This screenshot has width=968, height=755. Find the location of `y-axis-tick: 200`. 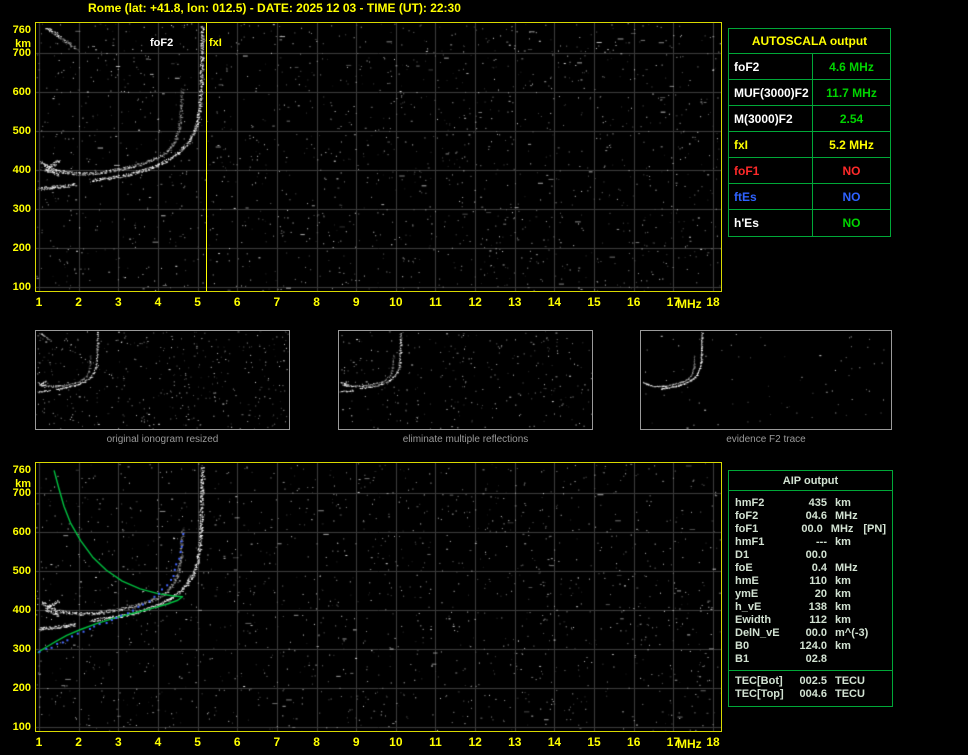

y-axis-tick: 200 is located at coordinates (21, 687).